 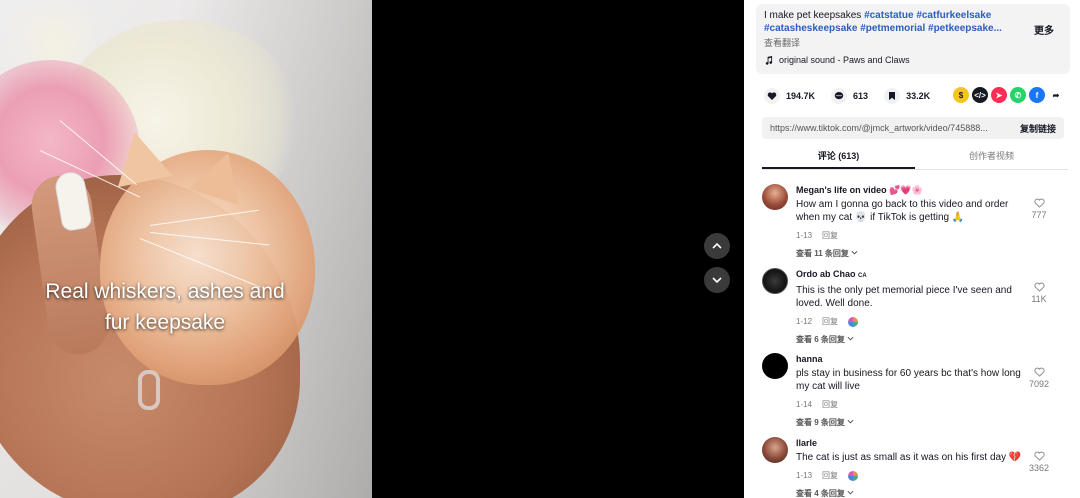 I want to click on previous-video-button, so click(x=717, y=246).